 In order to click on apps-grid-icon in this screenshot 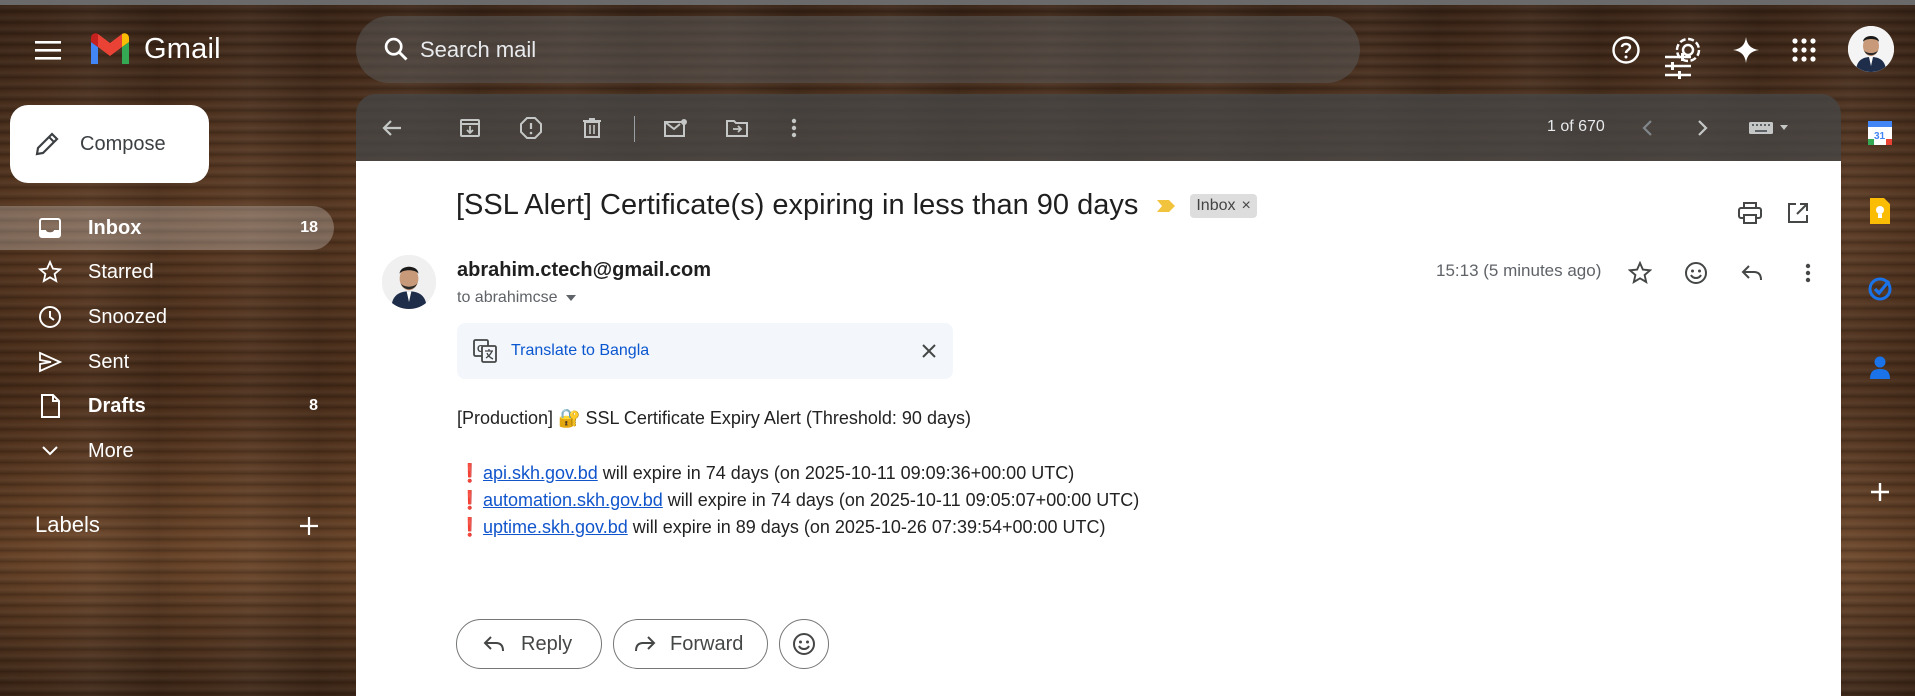, I will do `click(1804, 50)`.